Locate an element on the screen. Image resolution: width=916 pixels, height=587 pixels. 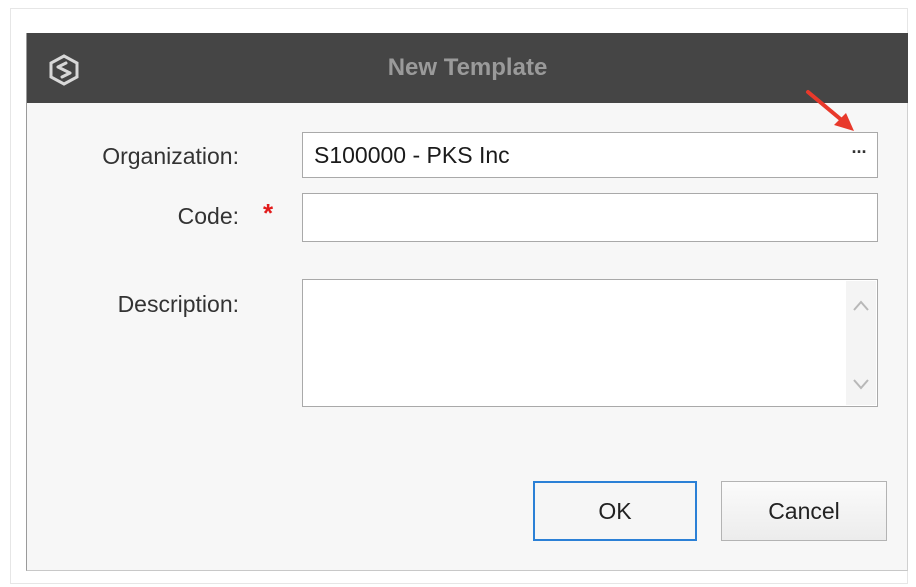
arrow-annotation-icon is located at coordinates (830, 110).